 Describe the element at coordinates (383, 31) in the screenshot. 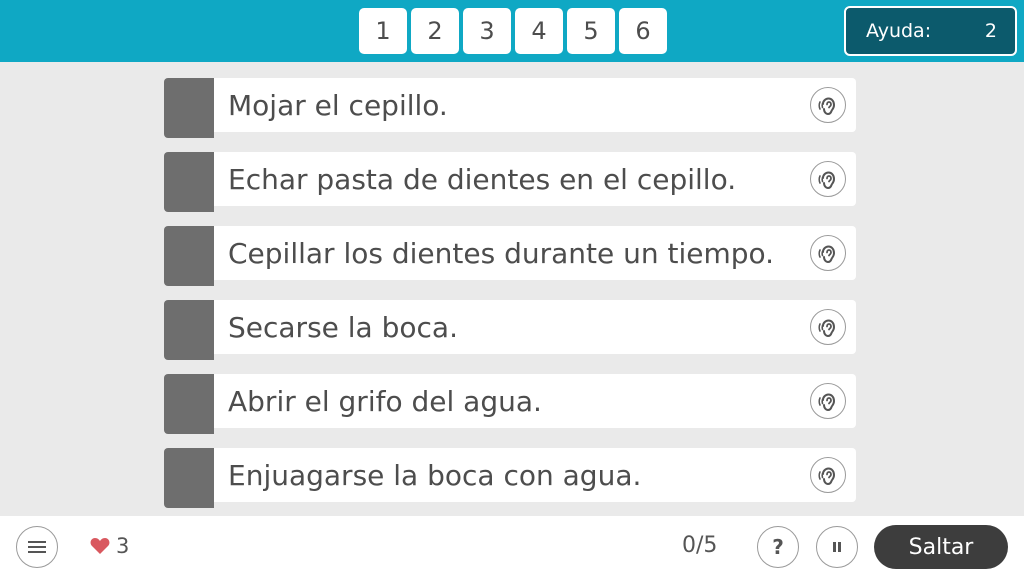

I see `slot-1: 1` at that location.